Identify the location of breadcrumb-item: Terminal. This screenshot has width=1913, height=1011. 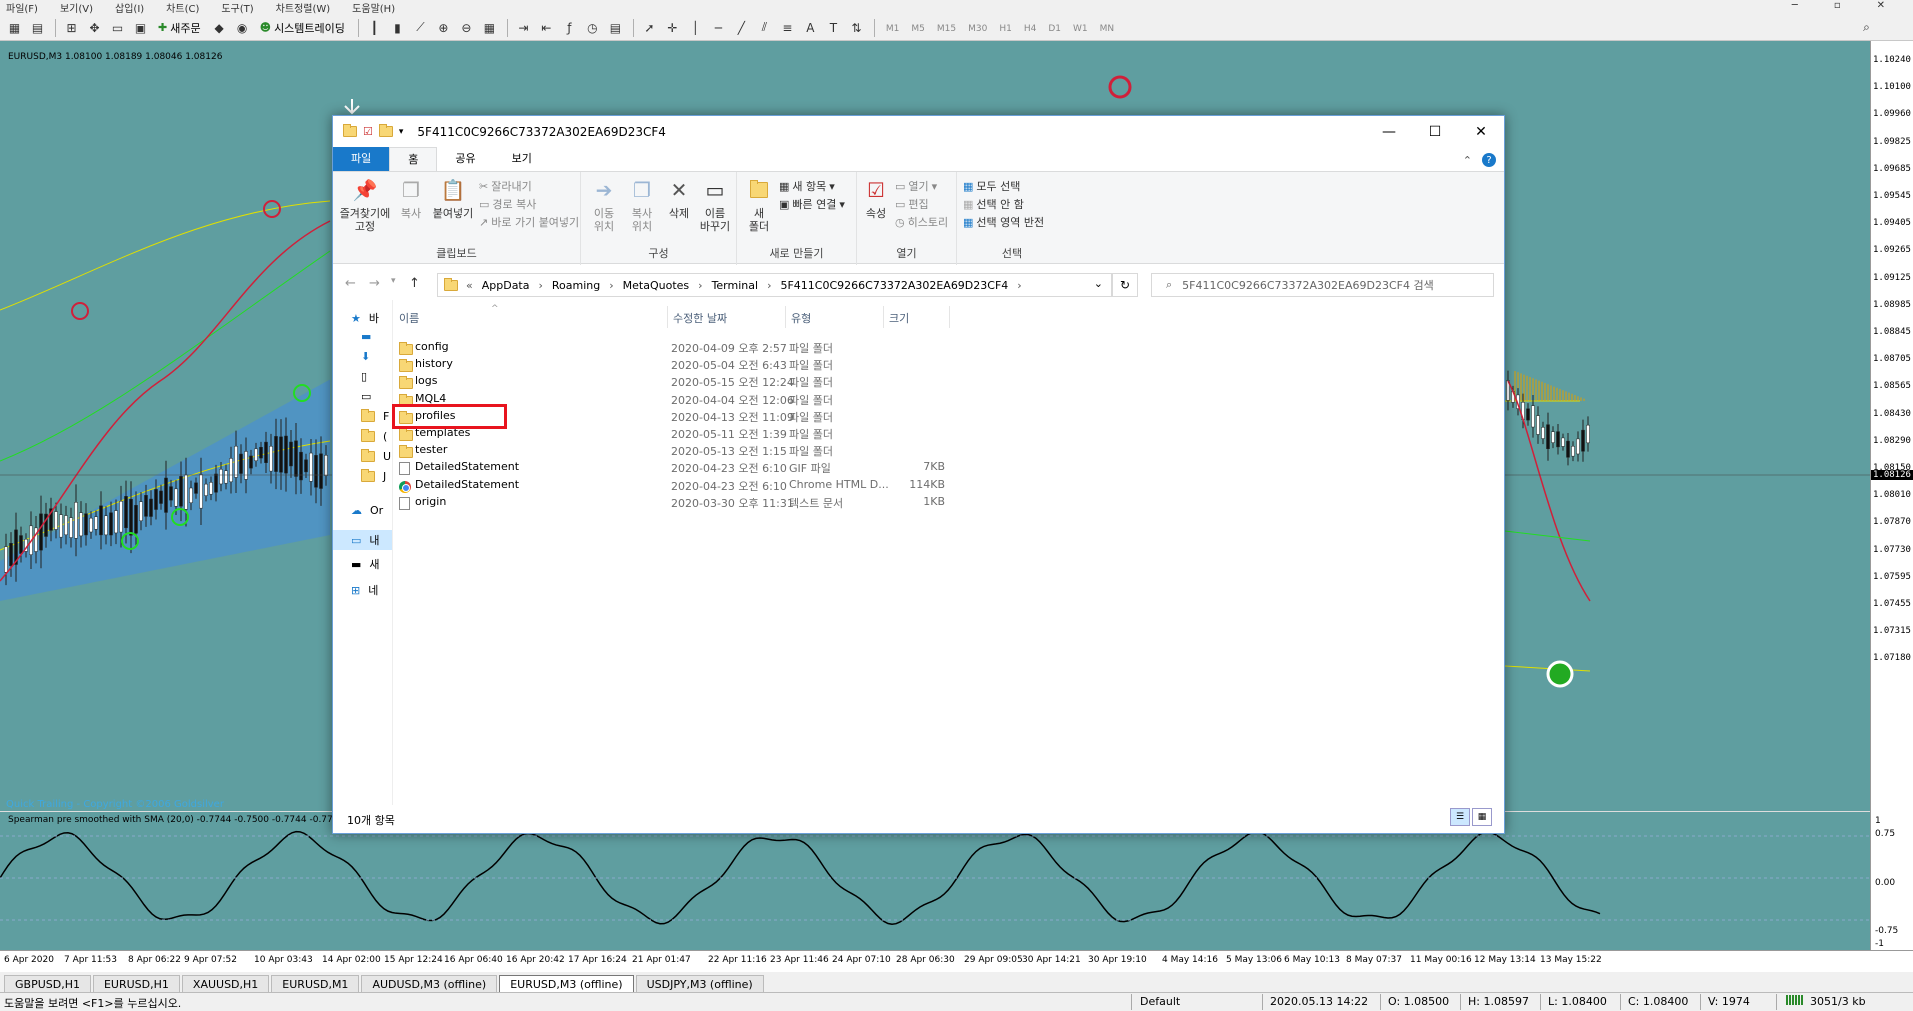
(735, 285).